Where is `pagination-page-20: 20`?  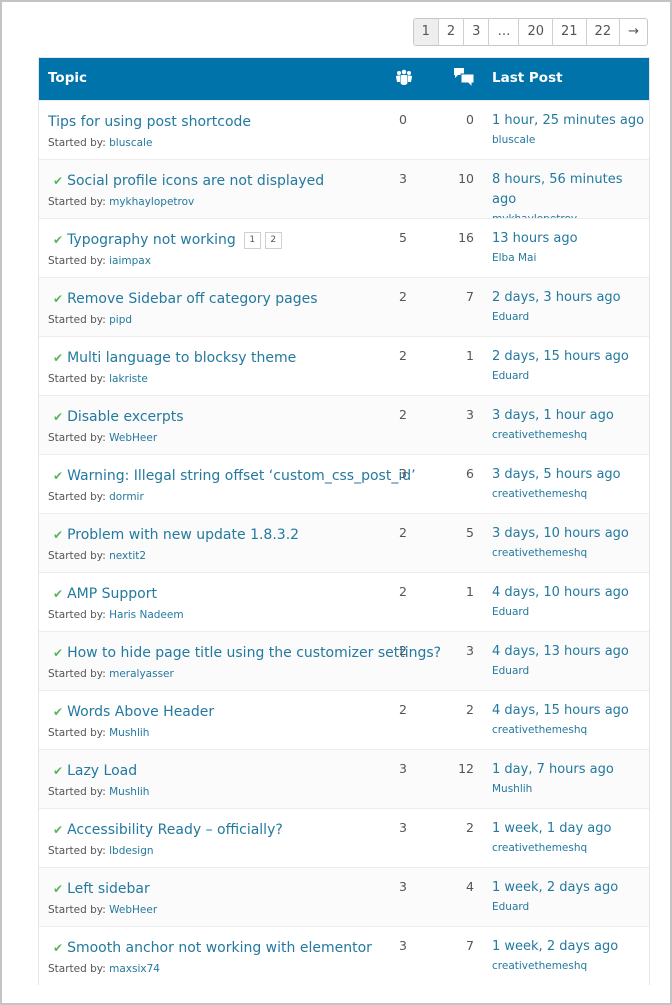 pagination-page-20: 20 is located at coordinates (535, 32).